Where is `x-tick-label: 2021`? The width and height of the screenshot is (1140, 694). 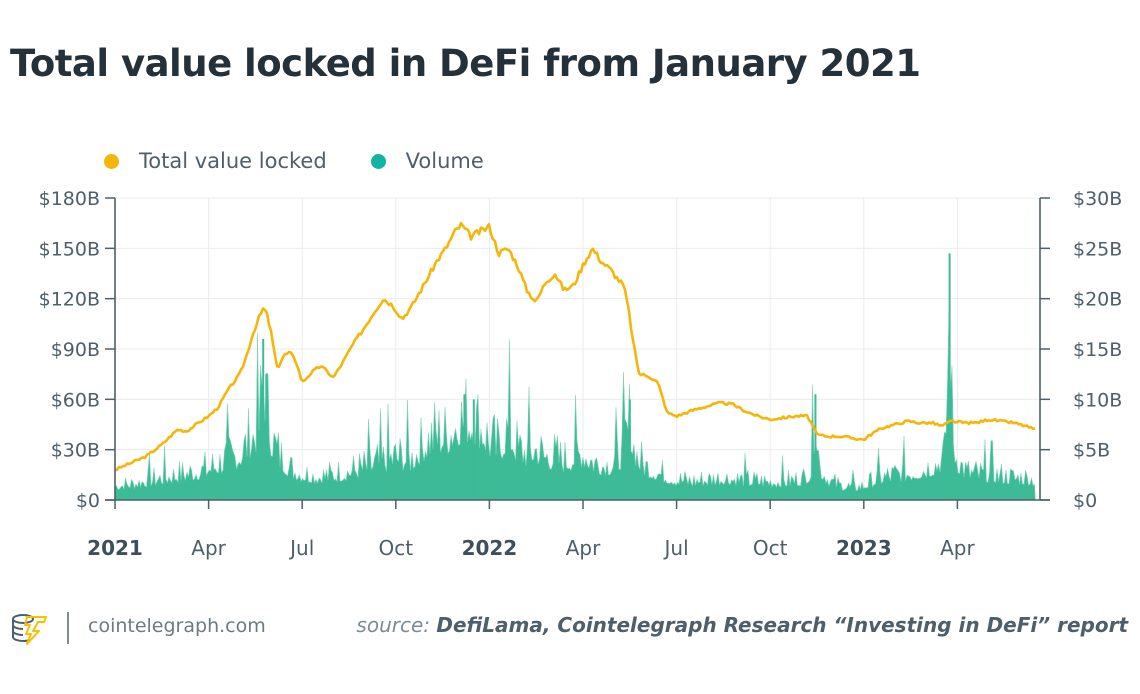
x-tick-label: 2021 is located at coordinates (115, 548).